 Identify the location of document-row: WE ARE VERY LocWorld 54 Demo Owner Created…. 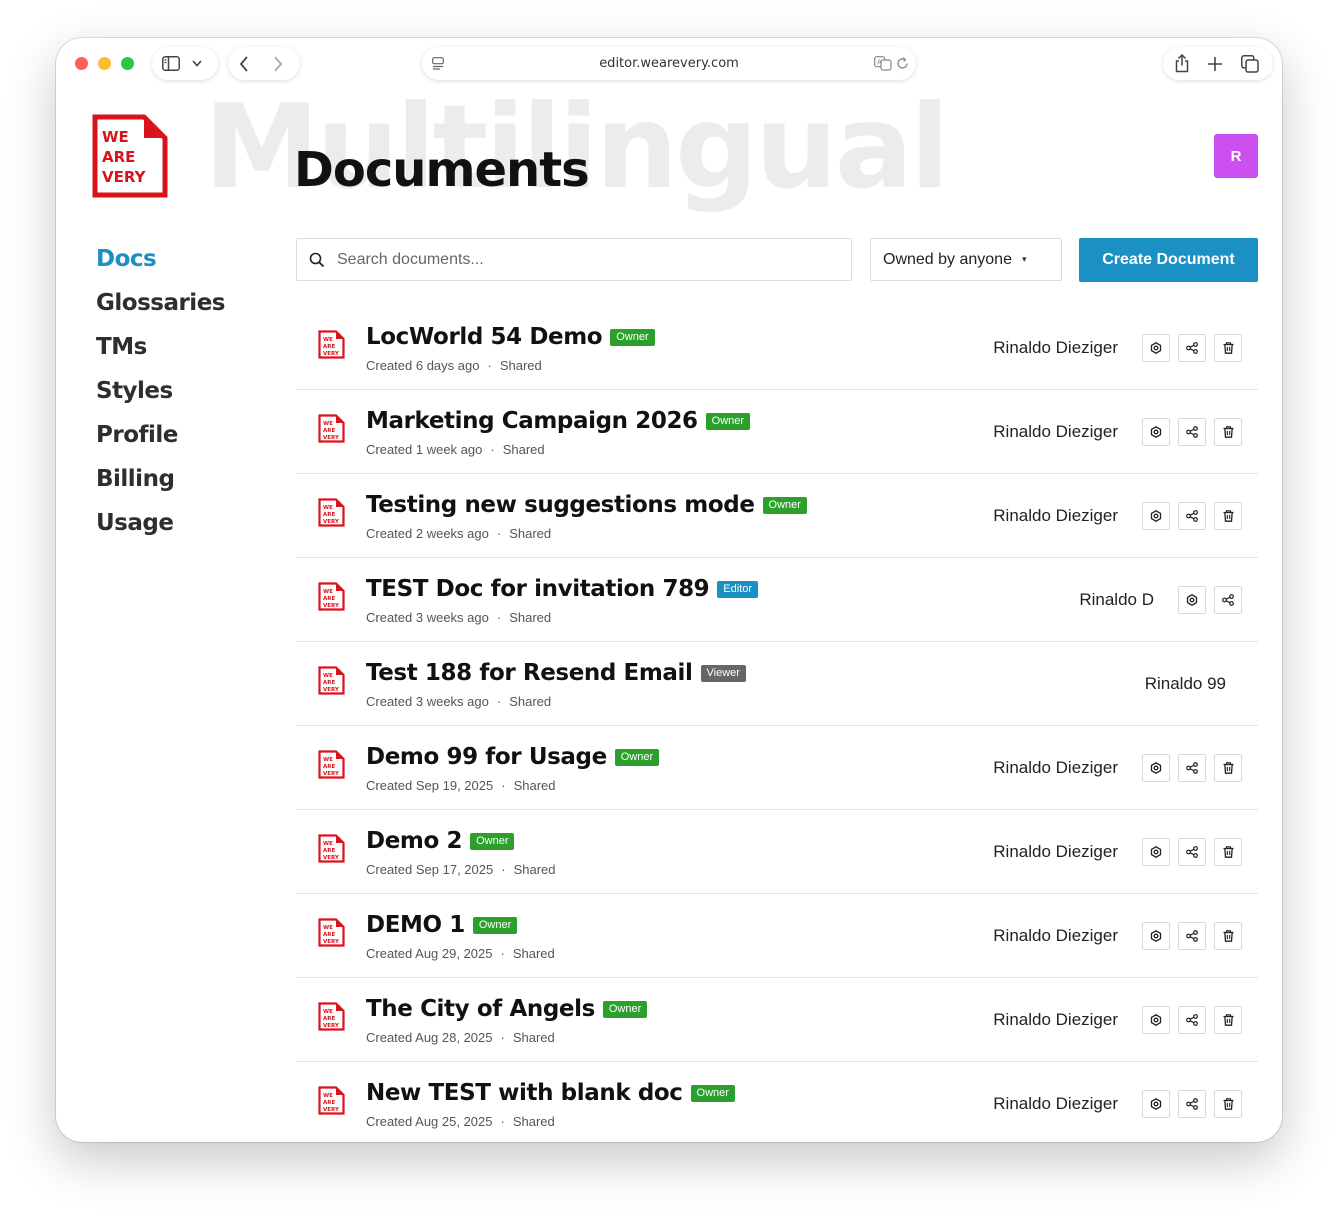
(777, 348).